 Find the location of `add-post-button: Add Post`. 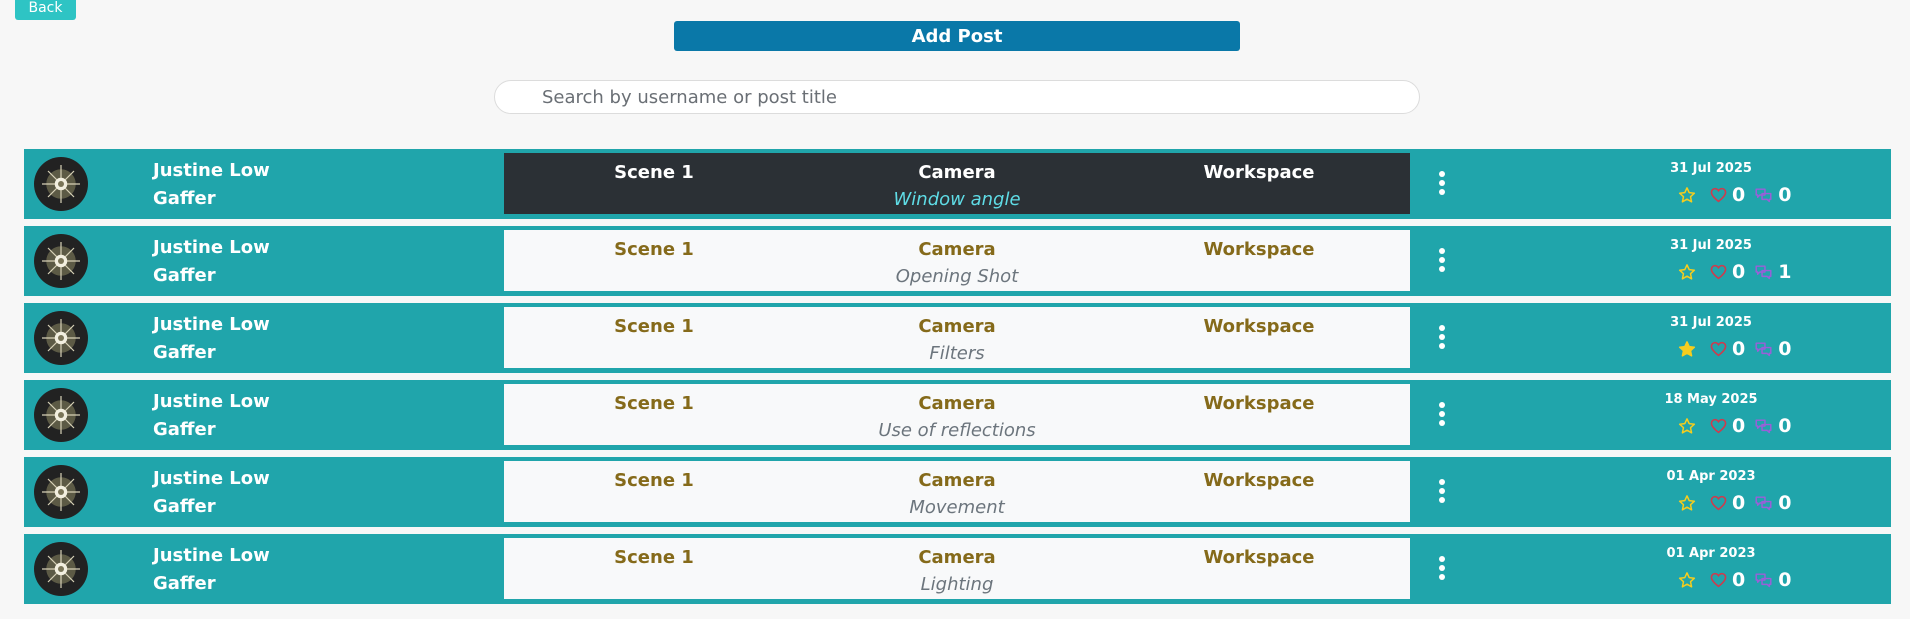

add-post-button: Add Post is located at coordinates (957, 36).